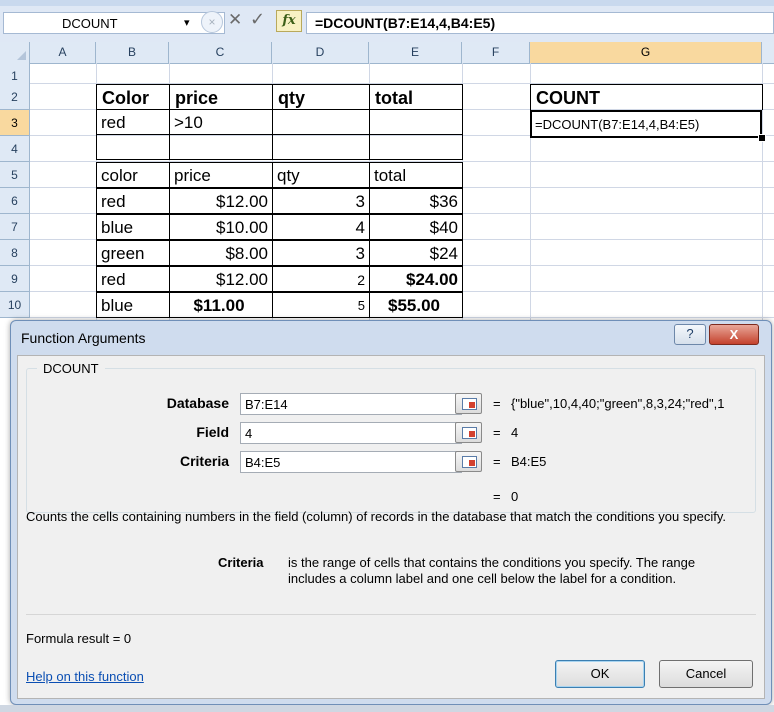 This screenshot has height=712, width=774. What do you see at coordinates (15, 123) in the screenshot?
I see `row-header-3: 3` at bounding box center [15, 123].